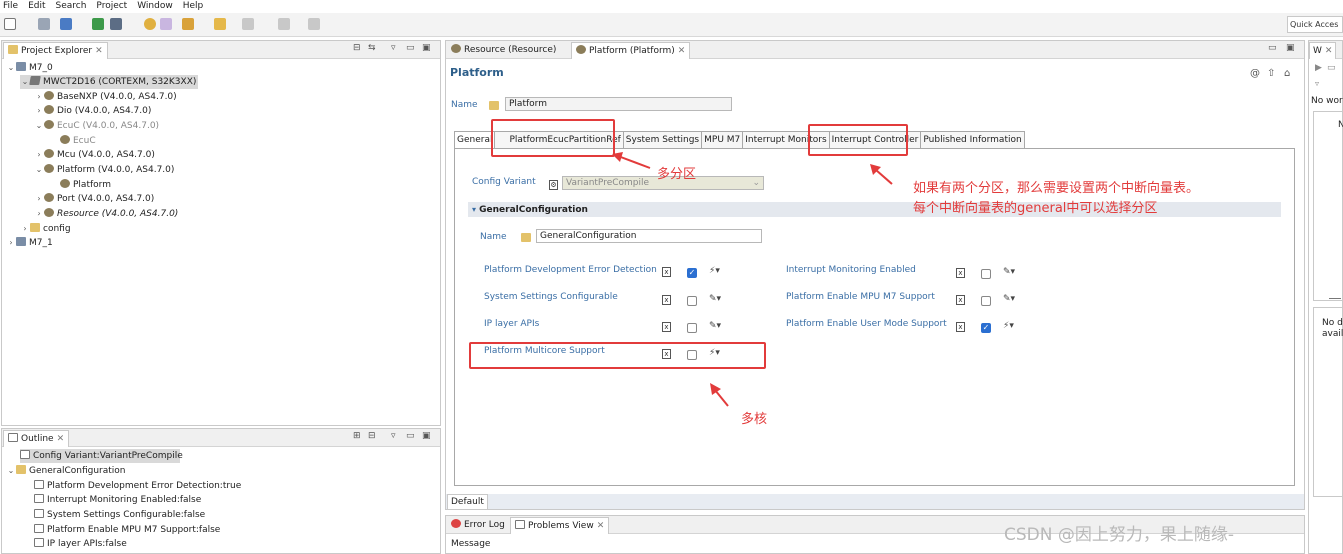  Describe the element at coordinates (986, 274) in the screenshot. I see `interrupt-monitoring-checkbox` at that location.